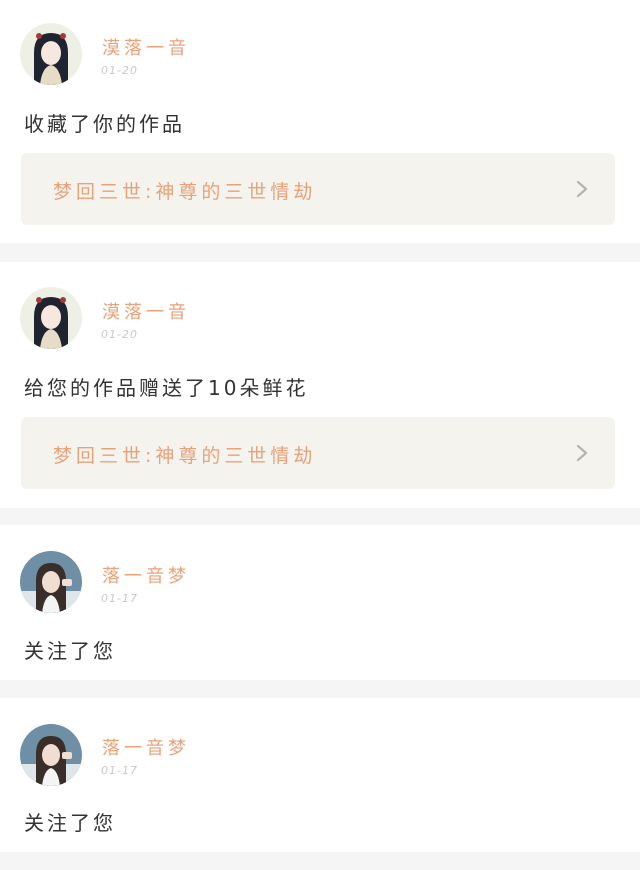 This screenshot has width=640, height=870. Describe the element at coordinates (104, 124) in the screenshot. I see `notification-message: 收藏了你的作品` at that location.